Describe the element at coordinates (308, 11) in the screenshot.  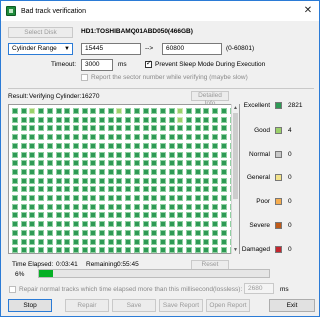
I see `close-icon: ✕` at that location.